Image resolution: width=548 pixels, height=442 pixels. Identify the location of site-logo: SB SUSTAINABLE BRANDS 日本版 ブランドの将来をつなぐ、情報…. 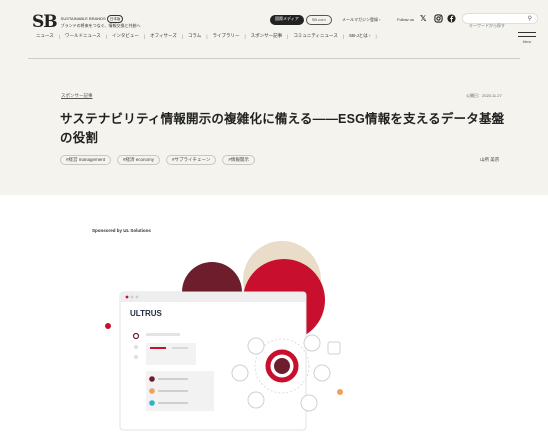
(86, 22).